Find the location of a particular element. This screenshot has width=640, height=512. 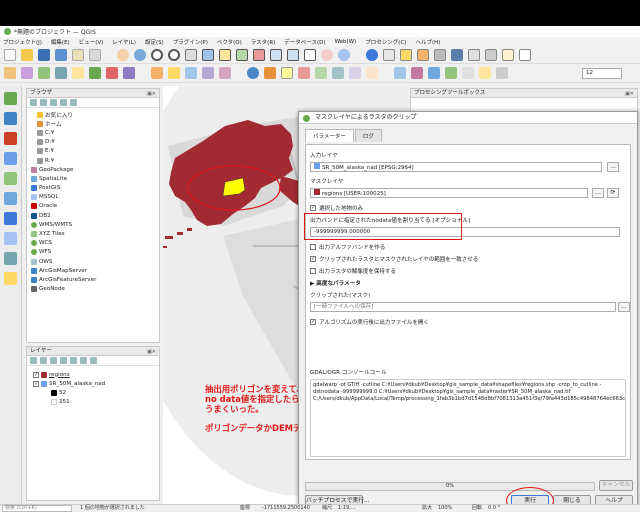

browser-item-home: ホーム is located at coordinates (95, 123).